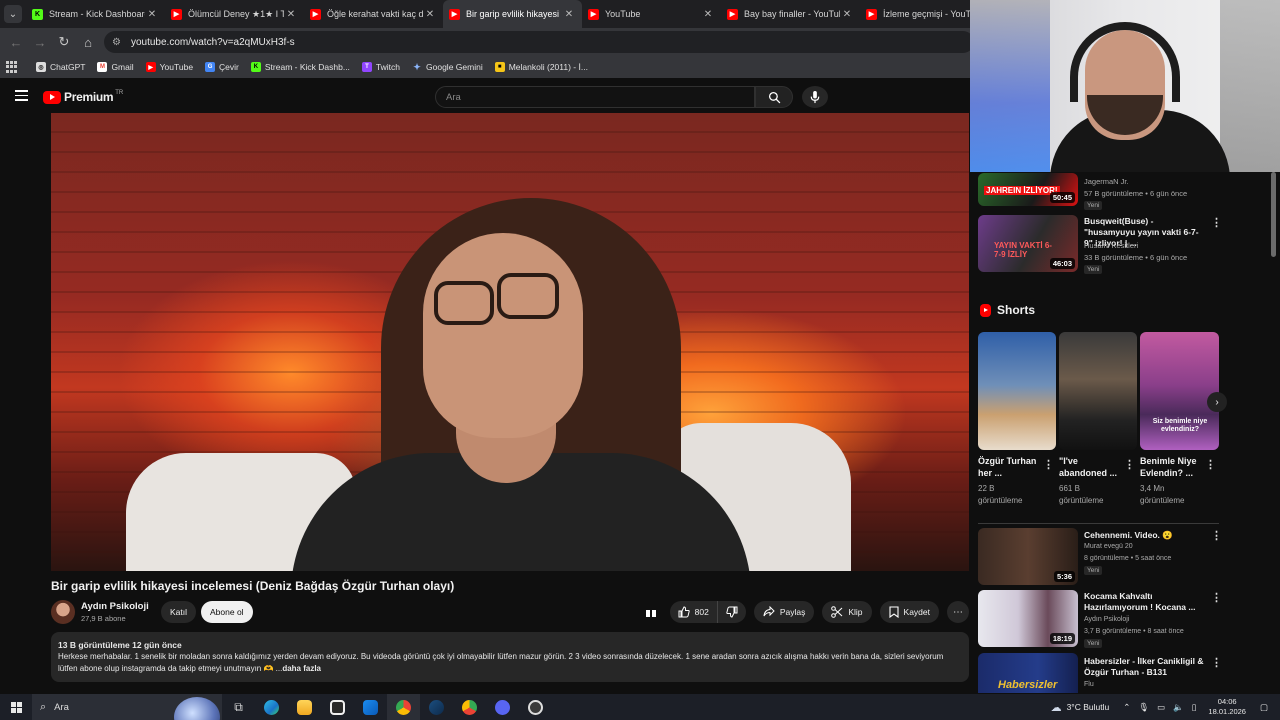 The image size is (1280, 720). Describe the element at coordinates (694, 612) in the screenshot. I see `like-button: 802` at that location.